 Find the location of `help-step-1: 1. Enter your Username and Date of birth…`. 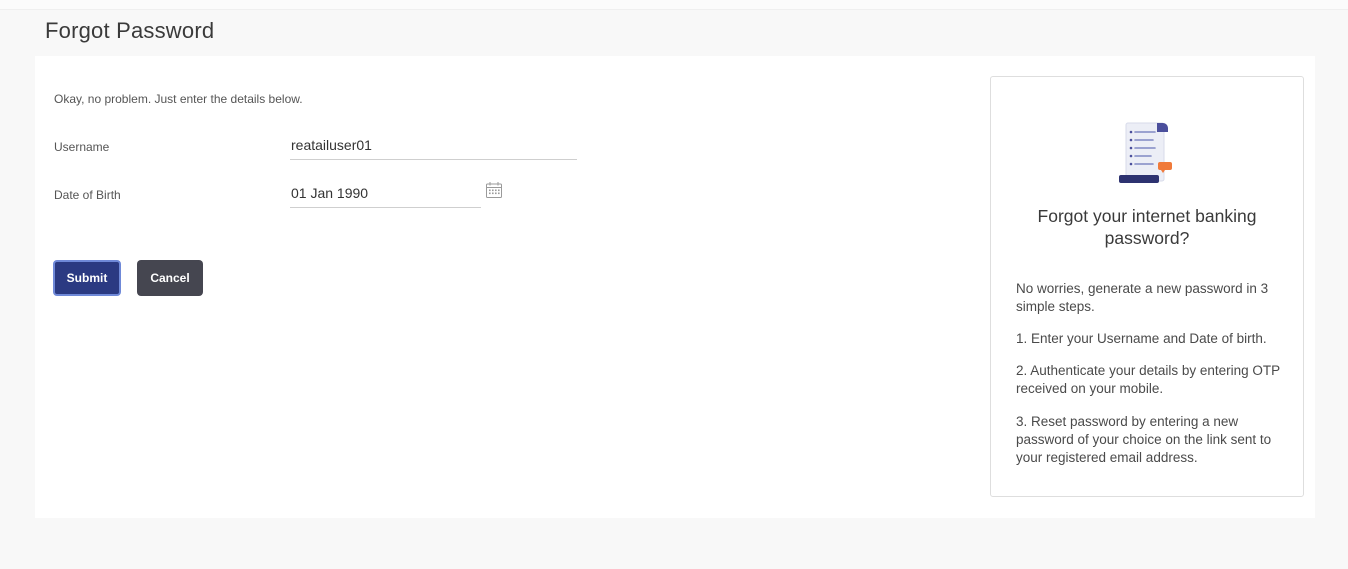

help-step-1: 1. Enter your Username and Date of birth… is located at coordinates (1141, 338).